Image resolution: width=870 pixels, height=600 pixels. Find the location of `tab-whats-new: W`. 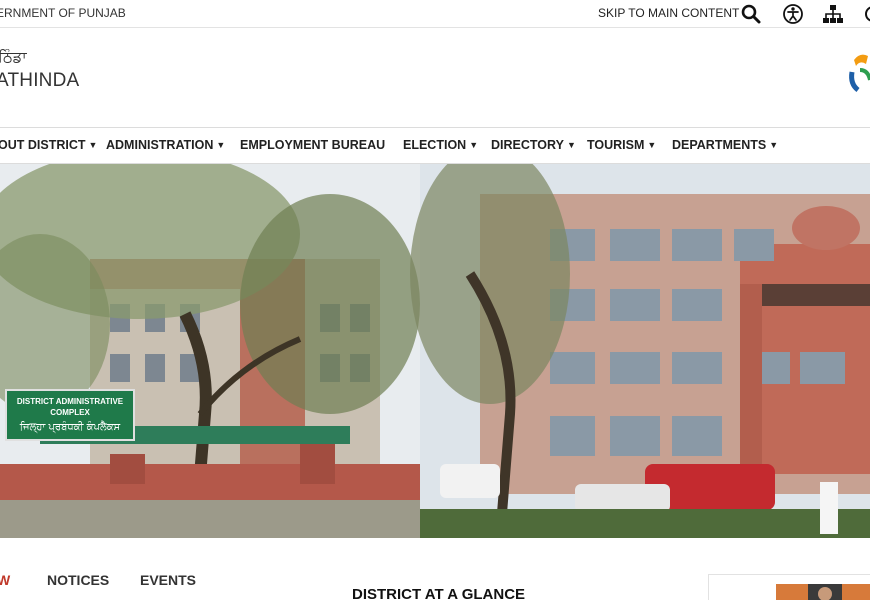

tab-whats-new: W is located at coordinates (5, 580).